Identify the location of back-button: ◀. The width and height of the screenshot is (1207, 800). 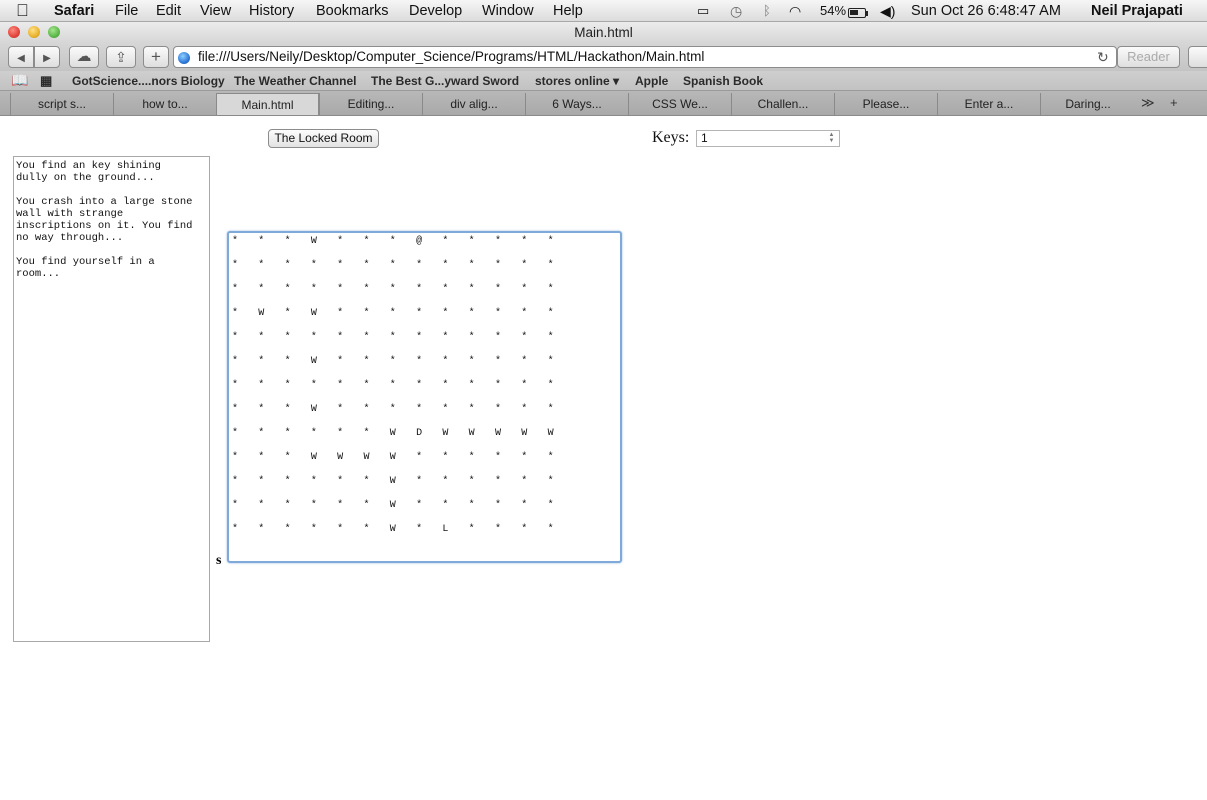
(21, 57).